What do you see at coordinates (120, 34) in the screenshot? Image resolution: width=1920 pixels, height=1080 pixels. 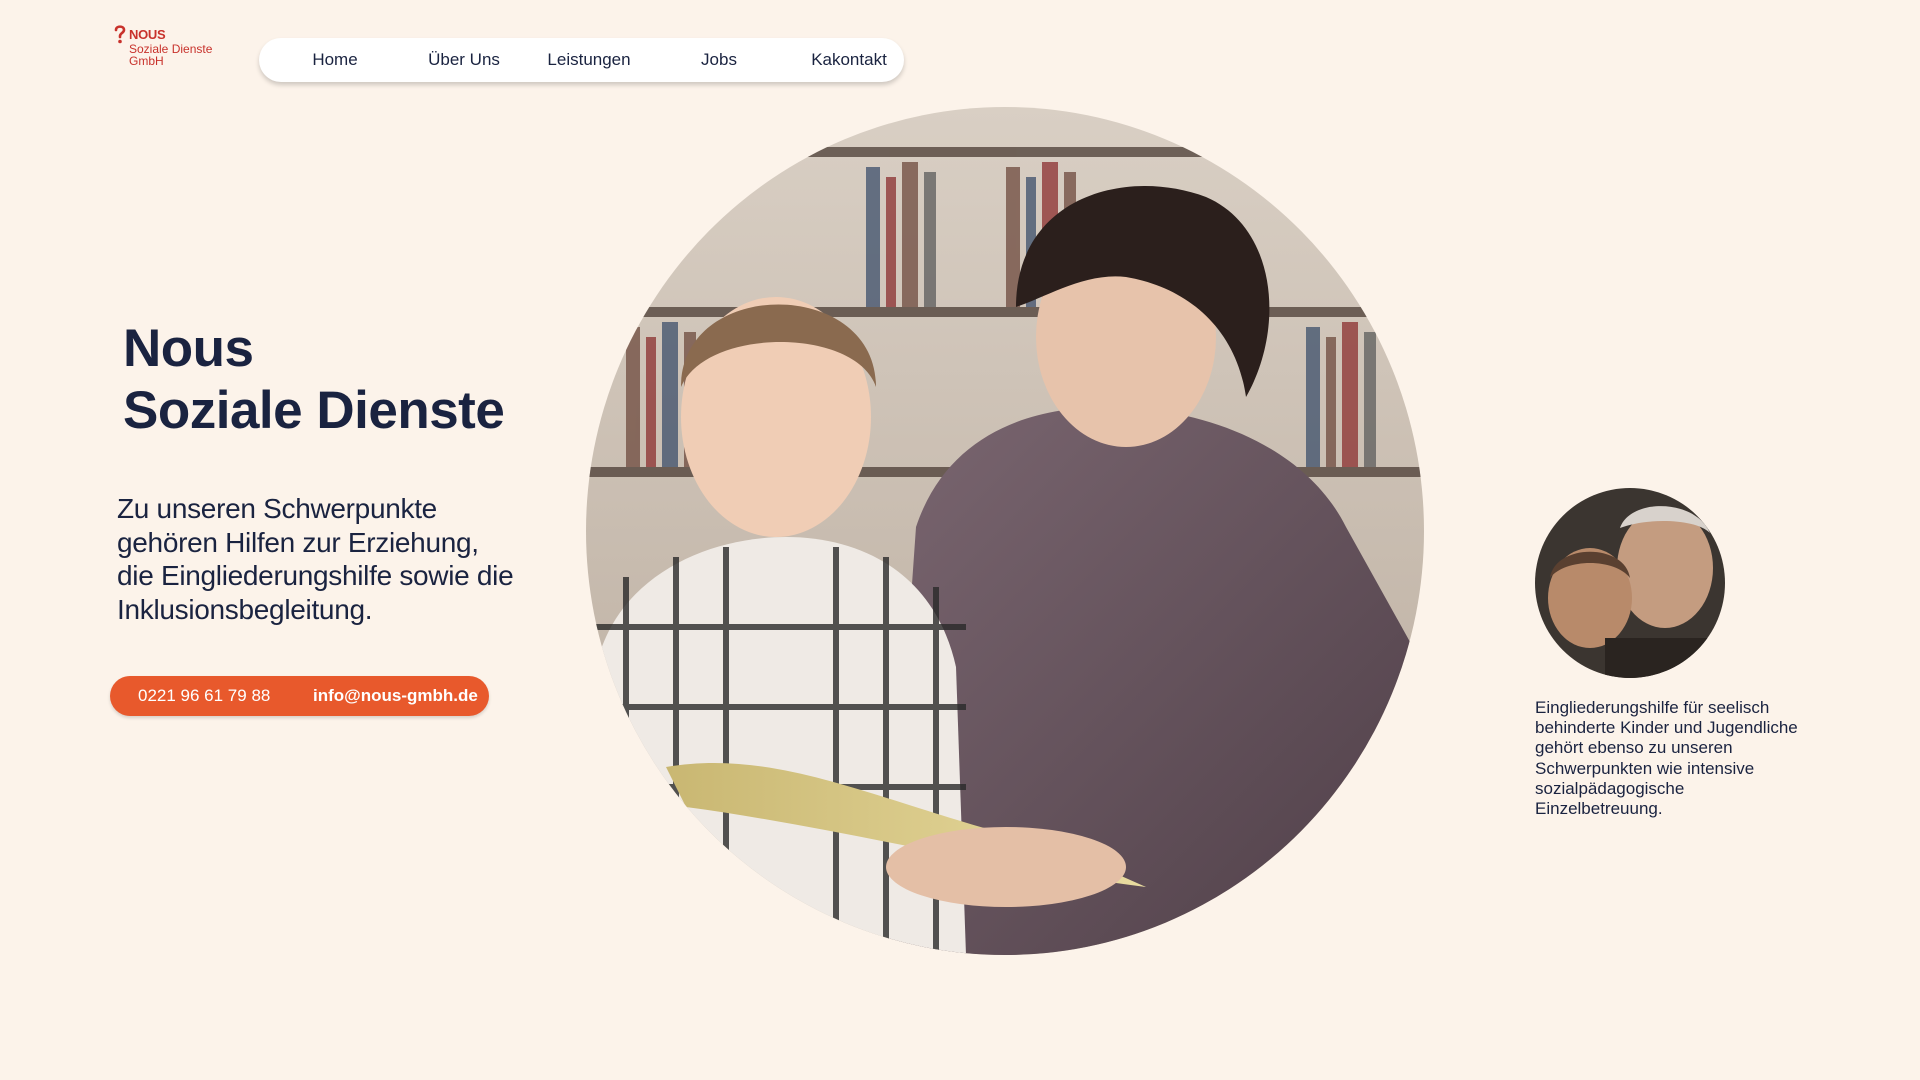 I see `logo-mark-icon` at bounding box center [120, 34].